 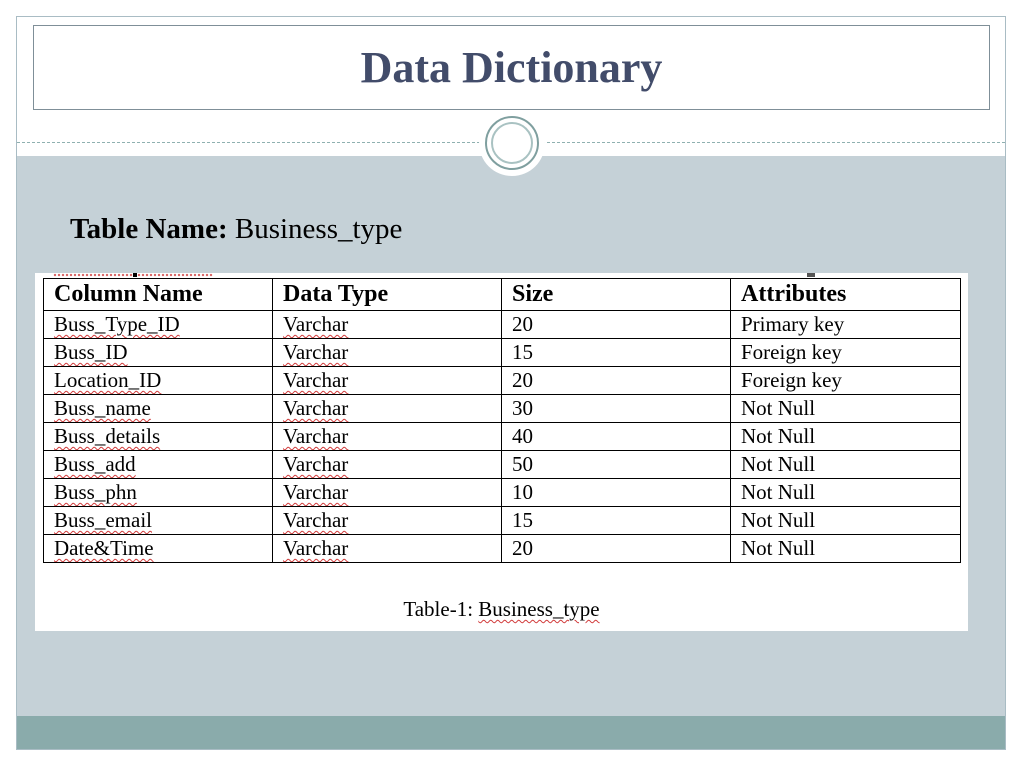 I want to click on cell-text: Location_ID, so click(x=108, y=380).